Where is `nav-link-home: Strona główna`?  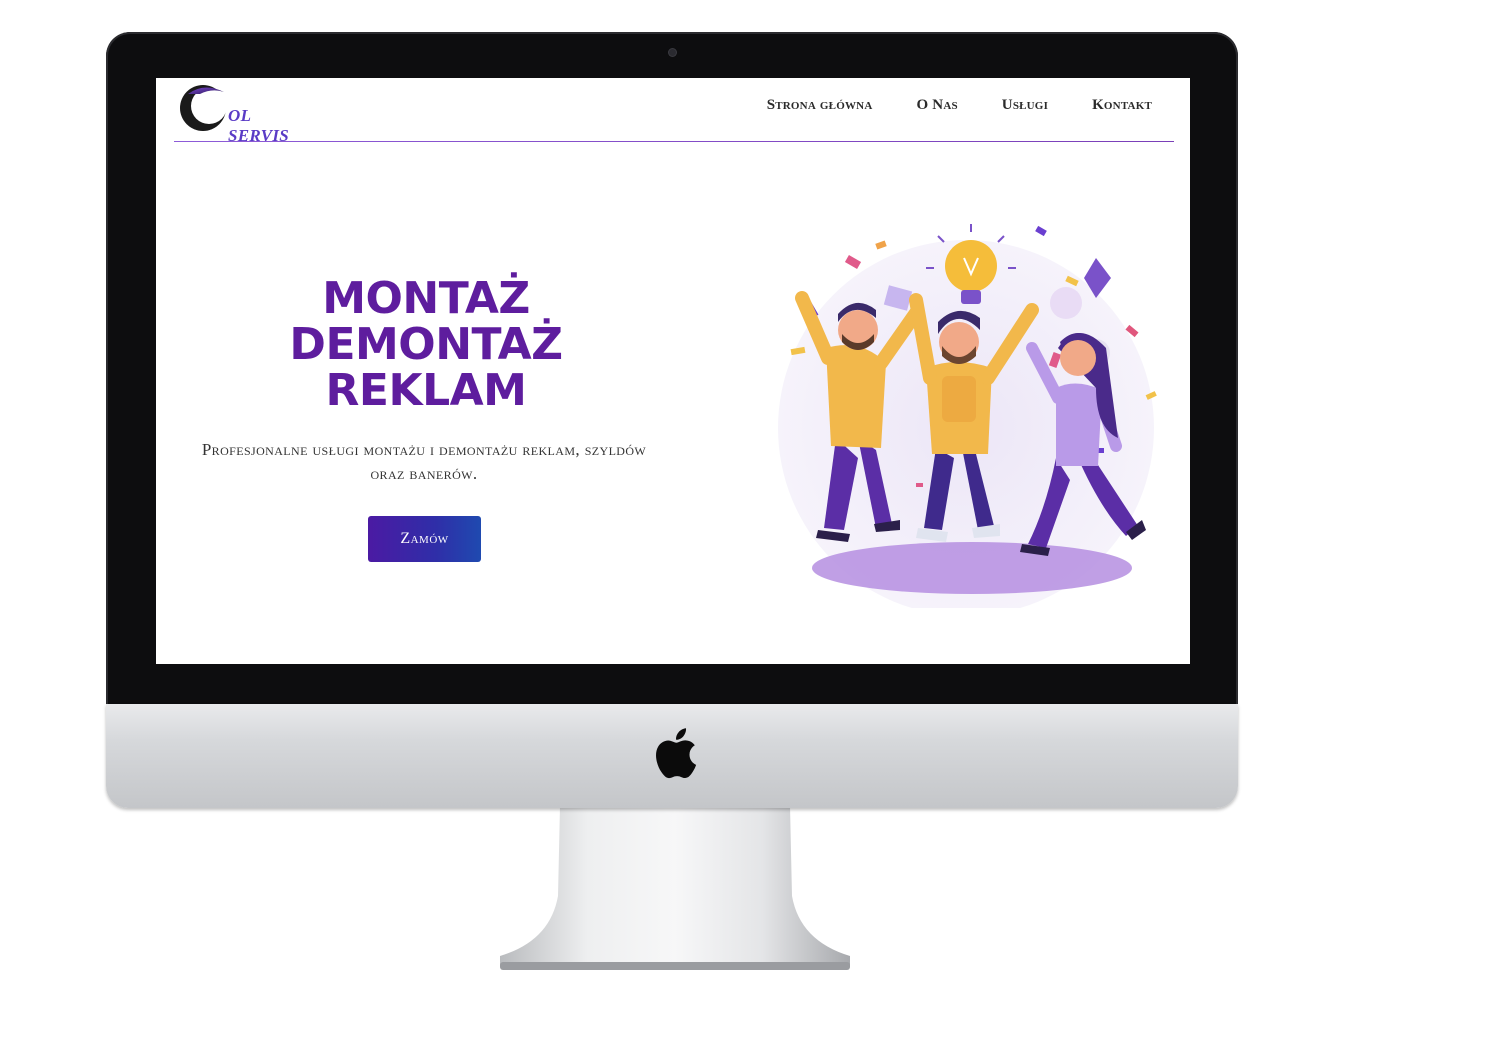
nav-link-home: Strona główna is located at coordinates (820, 105).